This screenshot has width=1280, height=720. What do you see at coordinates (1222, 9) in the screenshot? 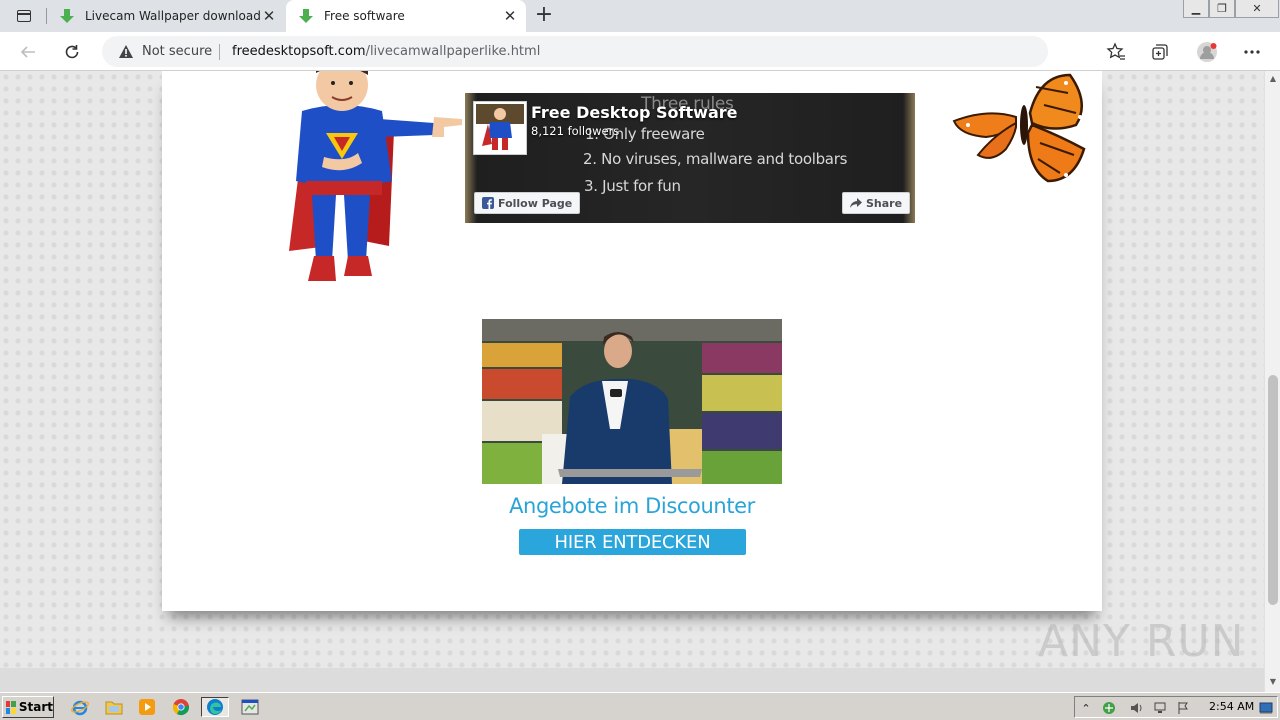
I see `restore-icon: ❐` at bounding box center [1222, 9].